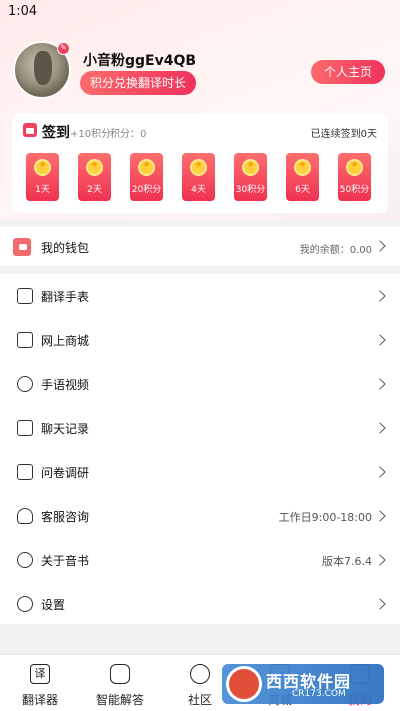  Describe the element at coordinates (347, 561) in the screenshot. I see `version-text: 版本7.6.4` at that location.